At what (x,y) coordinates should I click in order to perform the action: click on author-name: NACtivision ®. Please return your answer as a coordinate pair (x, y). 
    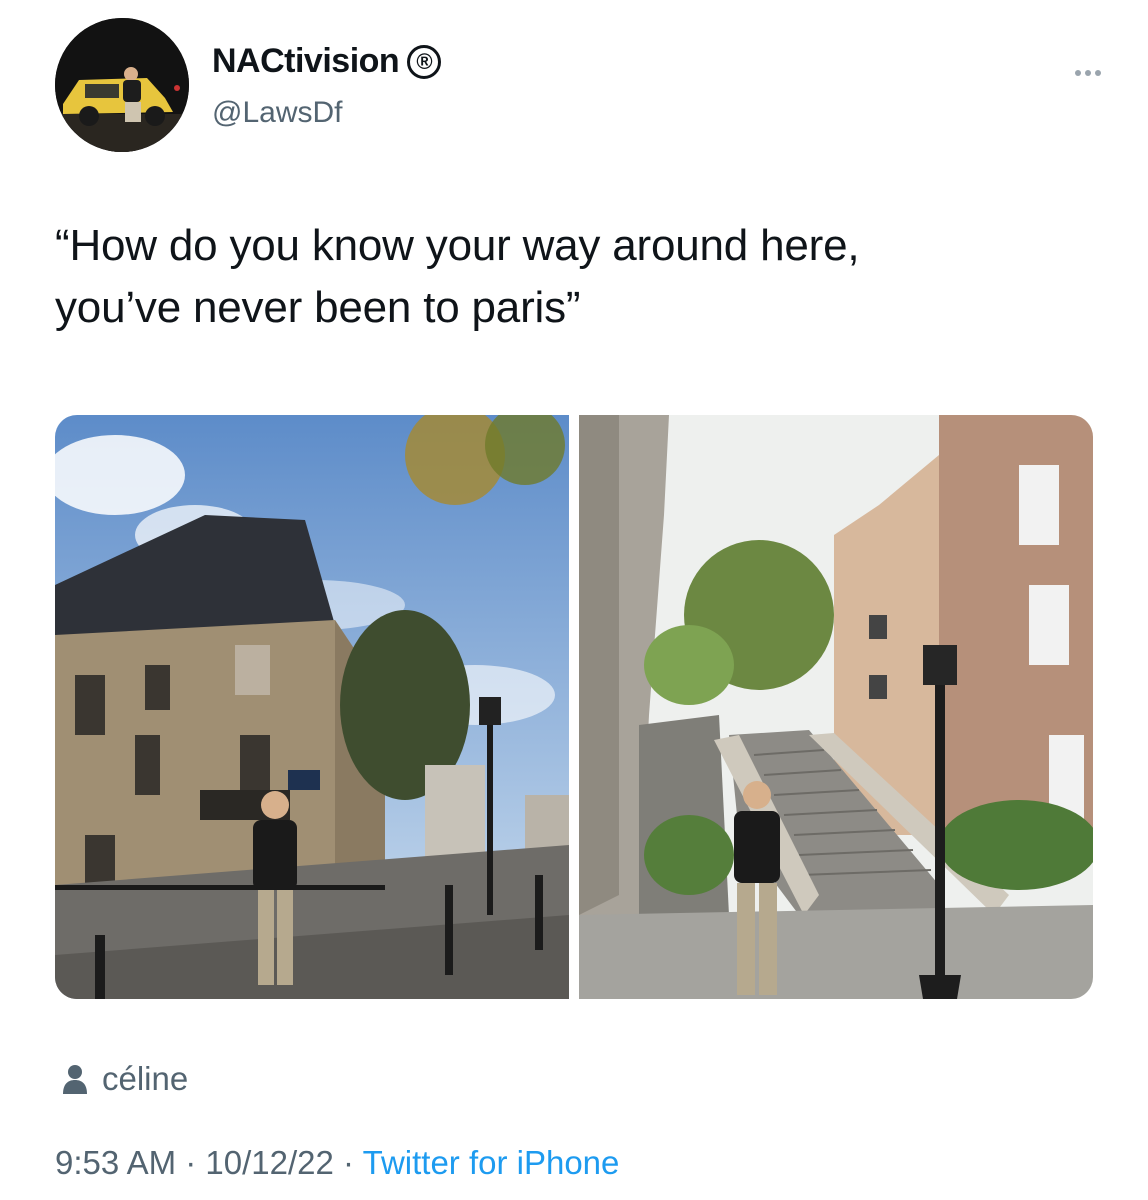
    Looking at the image, I should click on (327, 61).